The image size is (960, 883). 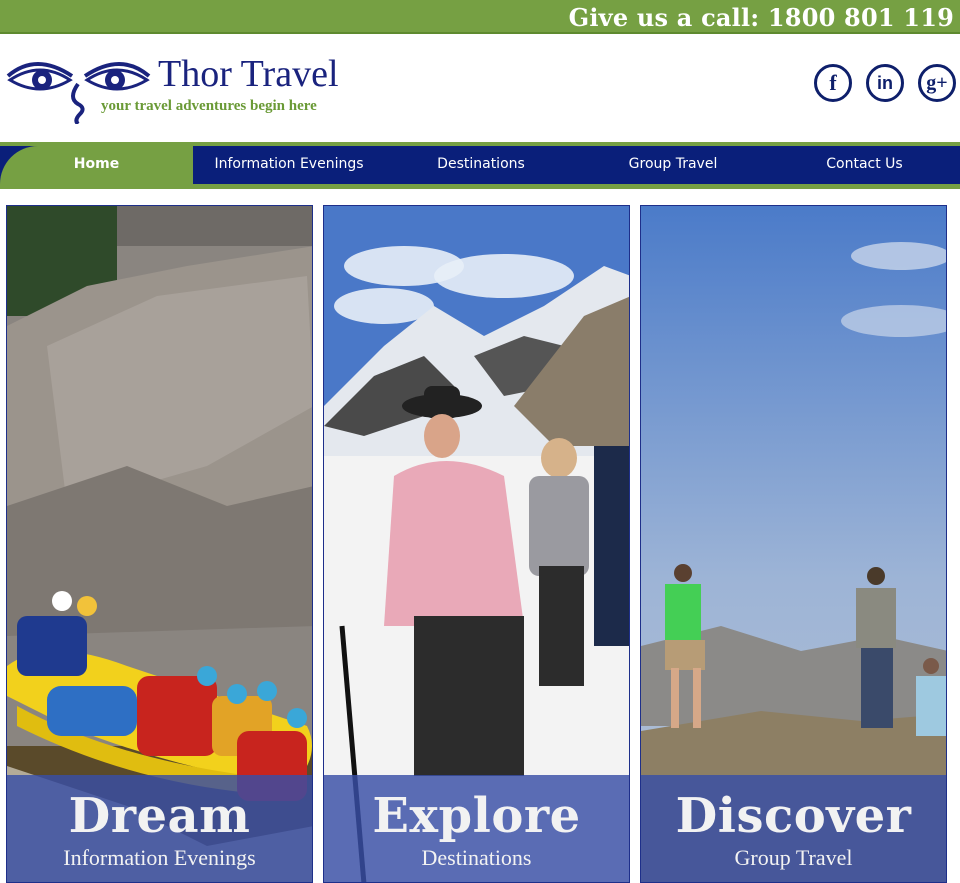 I want to click on panel-link: Destinations, so click(x=476, y=858).